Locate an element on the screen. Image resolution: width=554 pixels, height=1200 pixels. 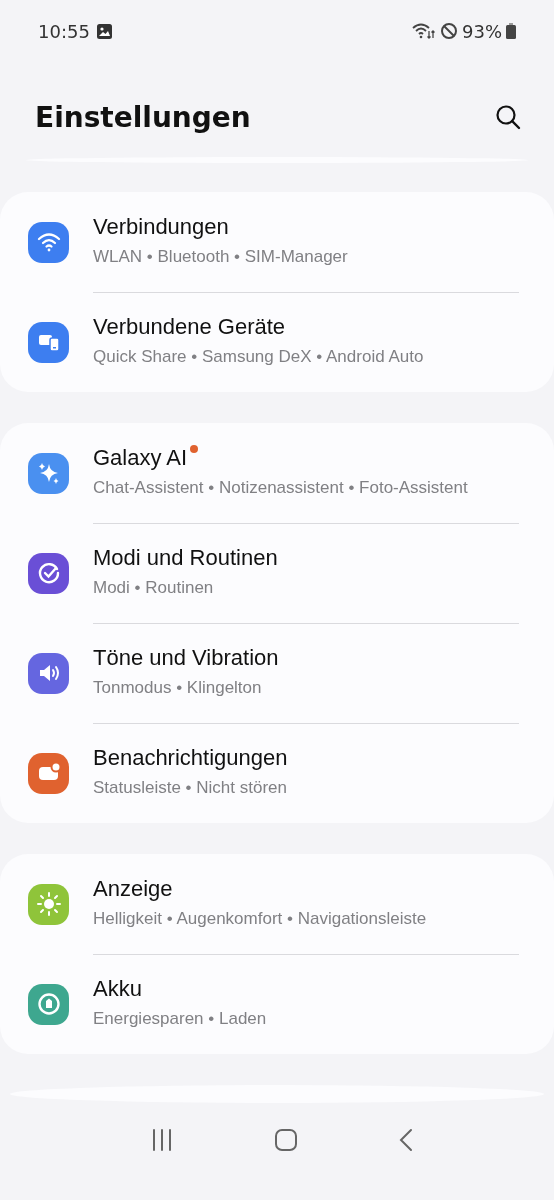
setting-subtitle: Quick Share • Samsung DeX • Android Auto is located at coordinates (258, 357).